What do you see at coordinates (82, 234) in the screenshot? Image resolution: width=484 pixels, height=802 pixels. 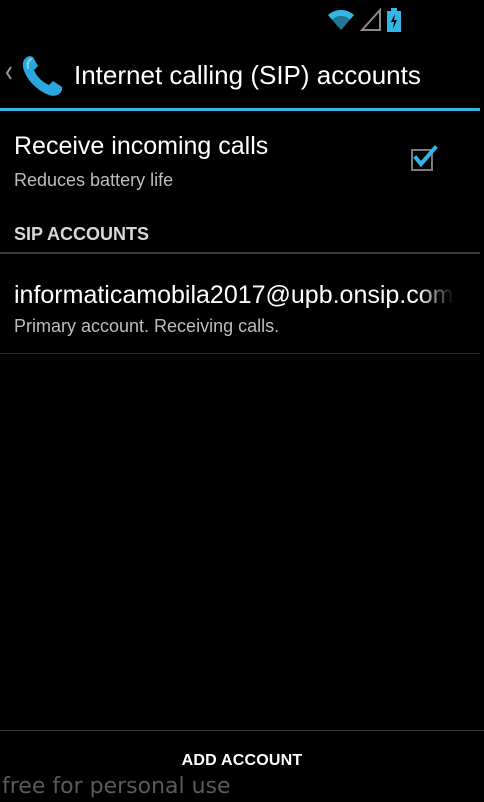 I see `sip-accounts-header-label: SIP ACCOUNTS` at bounding box center [82, 234].